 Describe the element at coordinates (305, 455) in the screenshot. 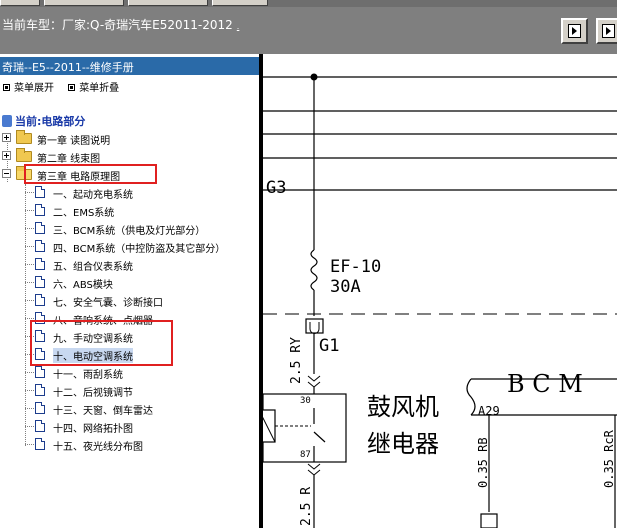

I see `pin-87-label: 87` at that location.